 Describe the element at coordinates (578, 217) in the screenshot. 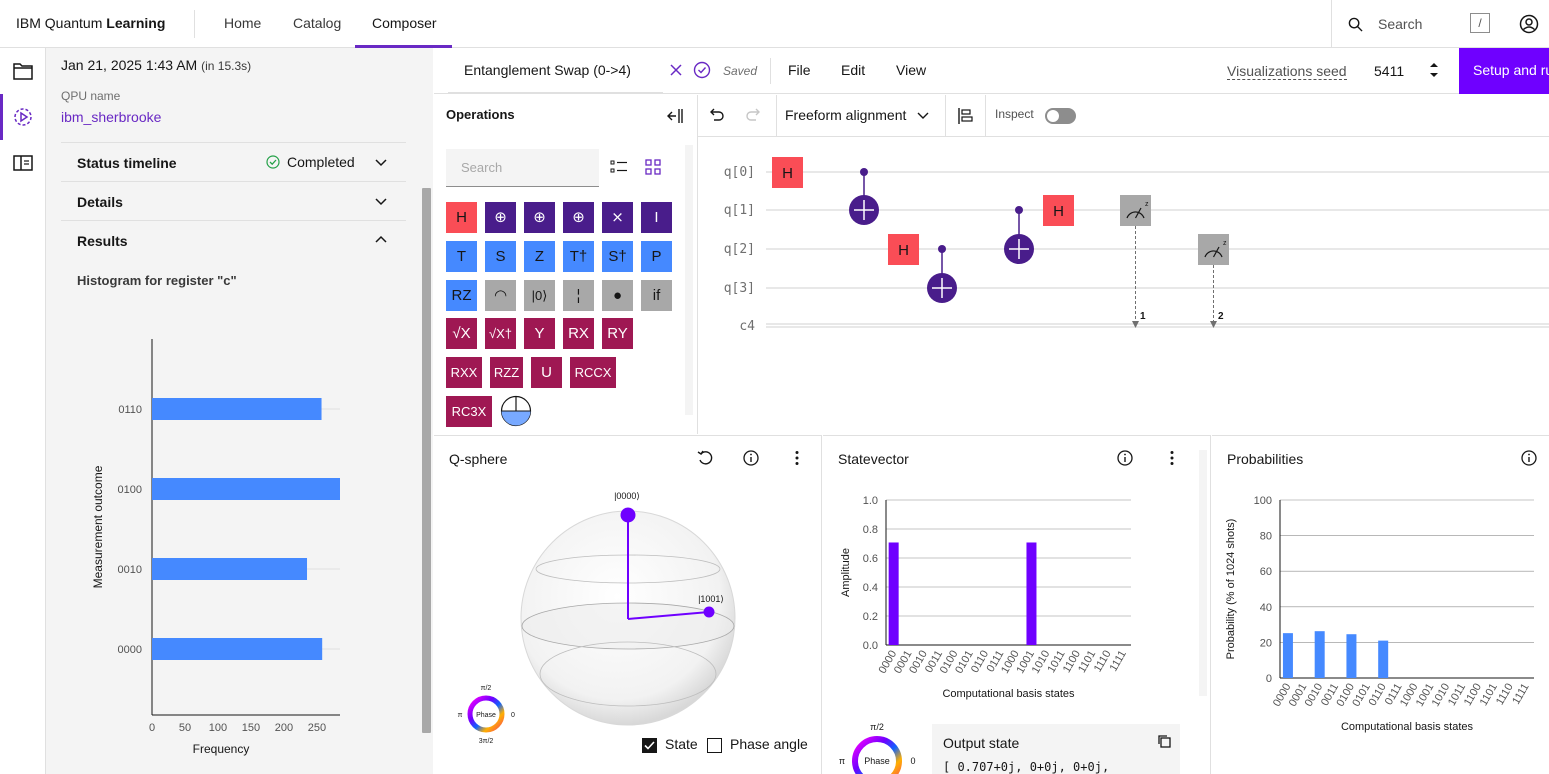

I see `gate-0-3: ⊕` at that location.